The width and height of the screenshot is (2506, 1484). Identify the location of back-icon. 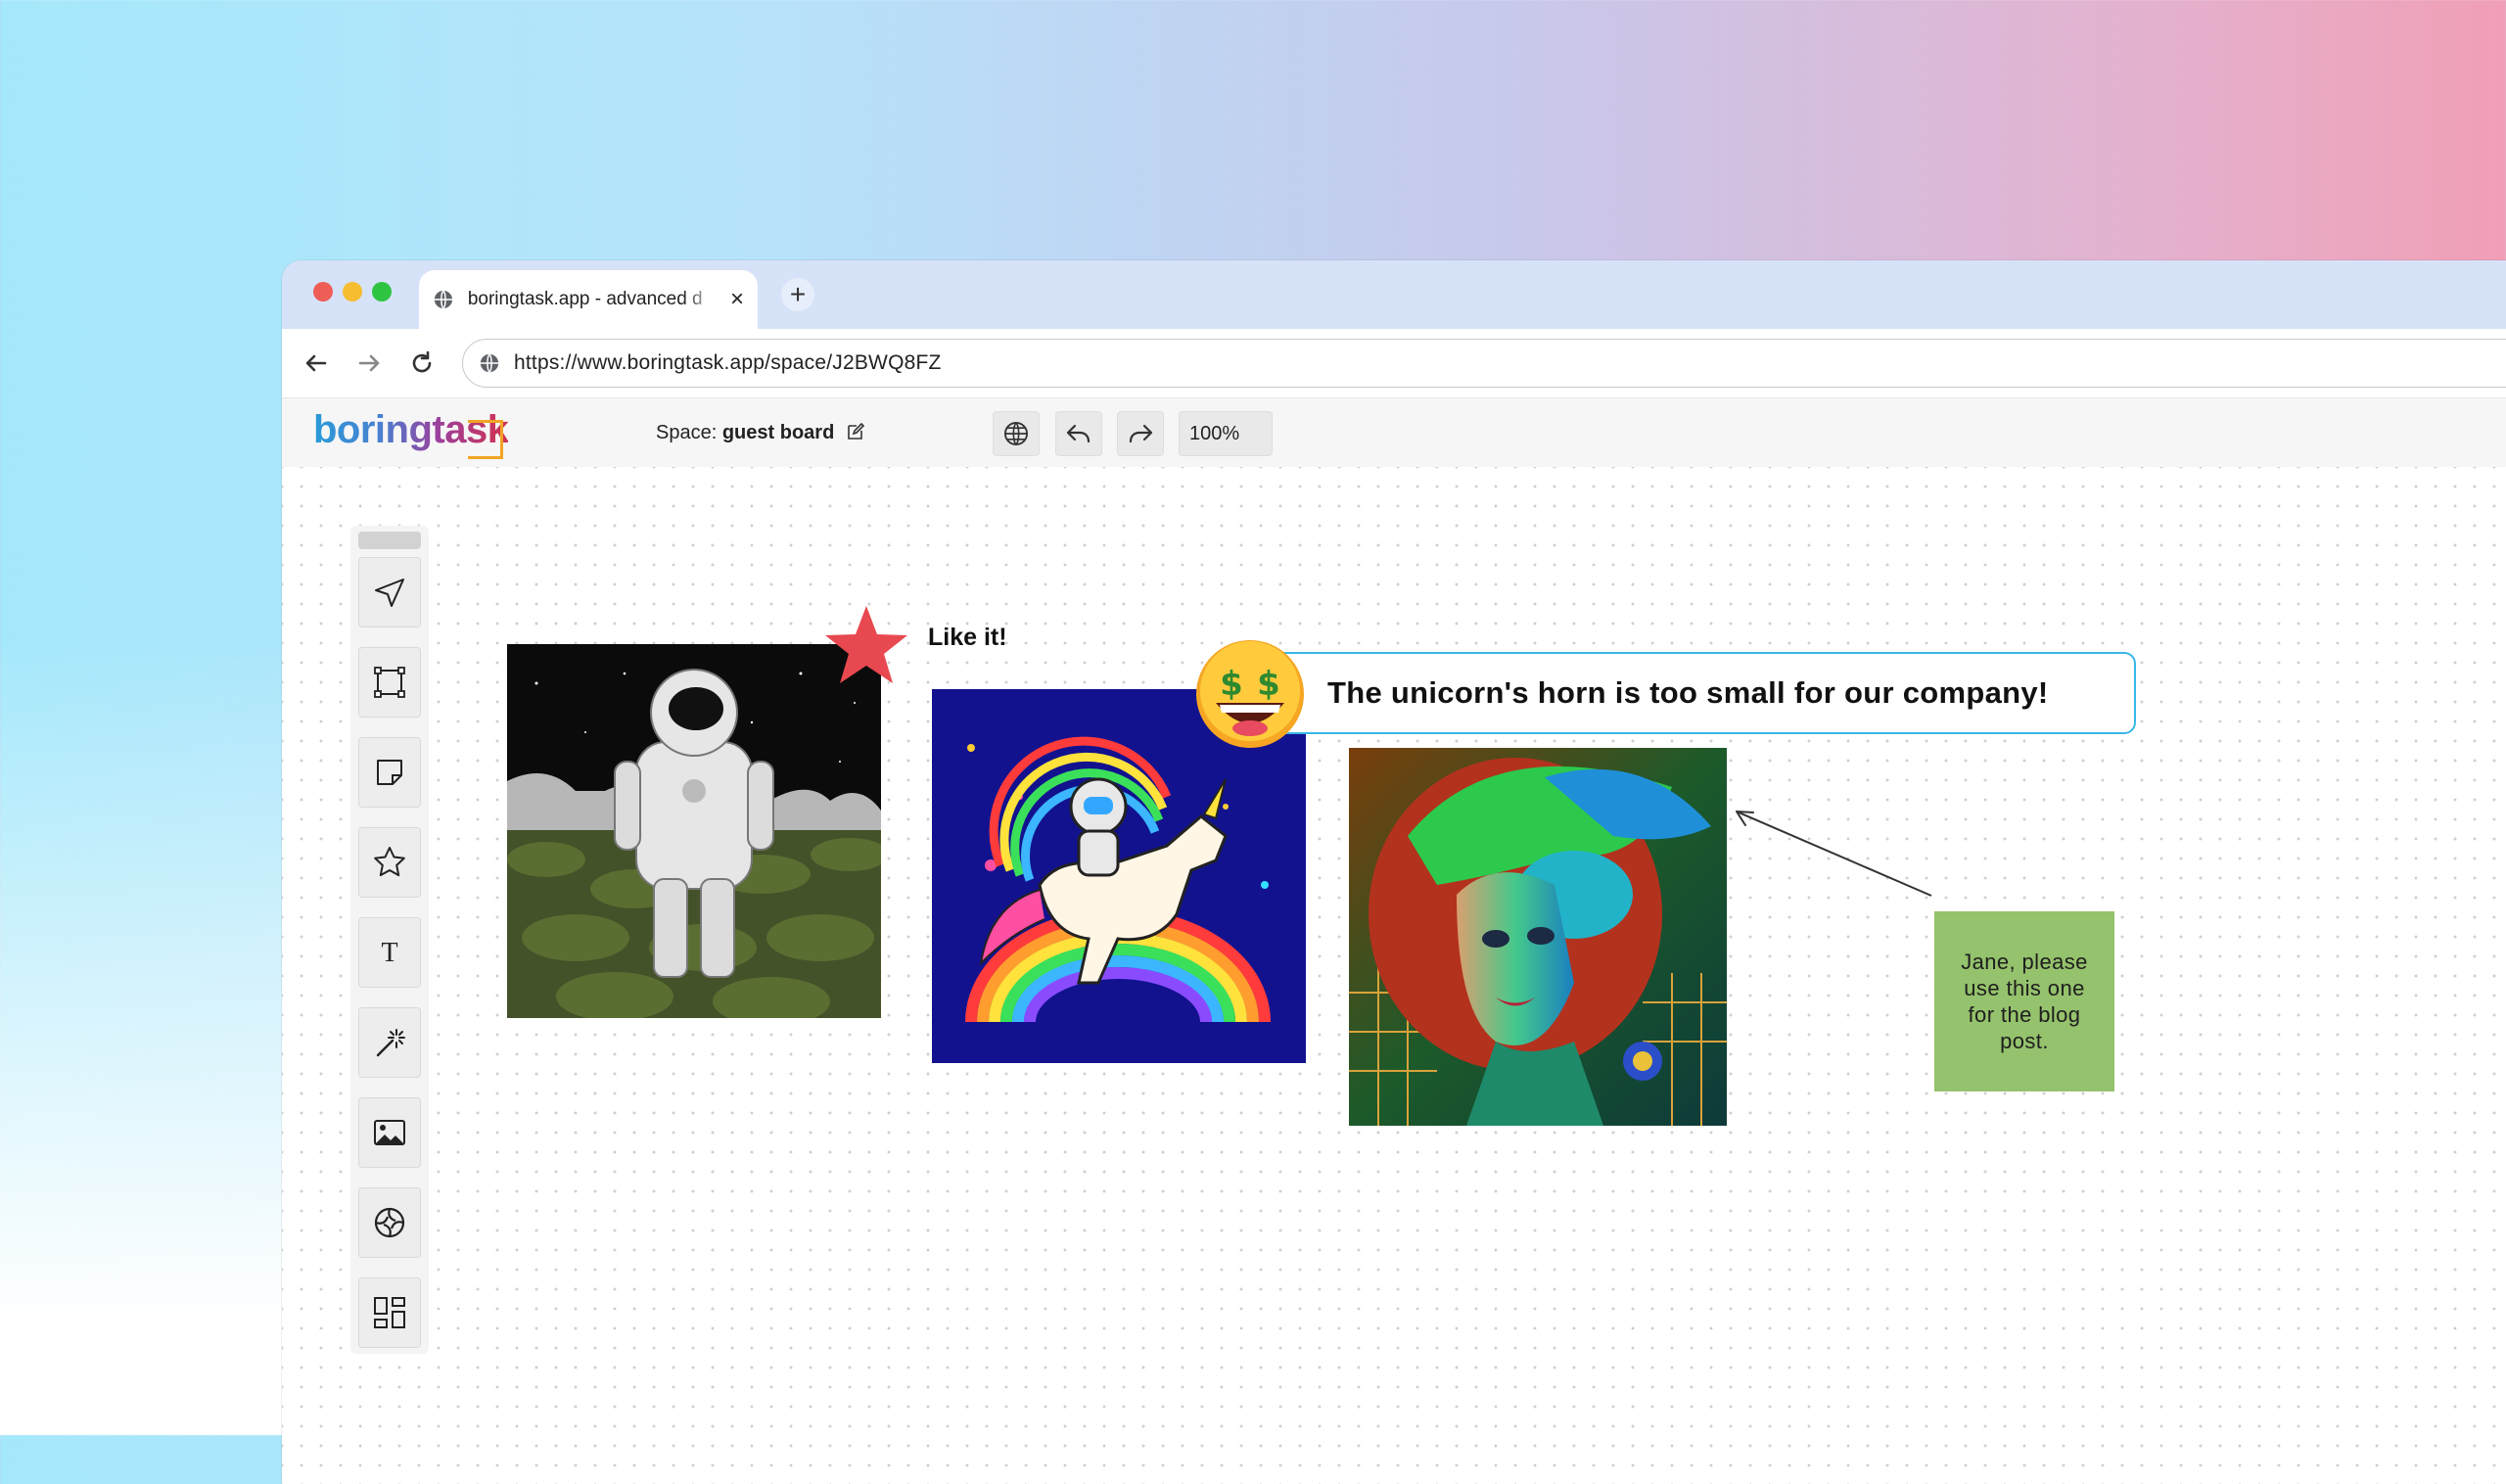
(316, 363).